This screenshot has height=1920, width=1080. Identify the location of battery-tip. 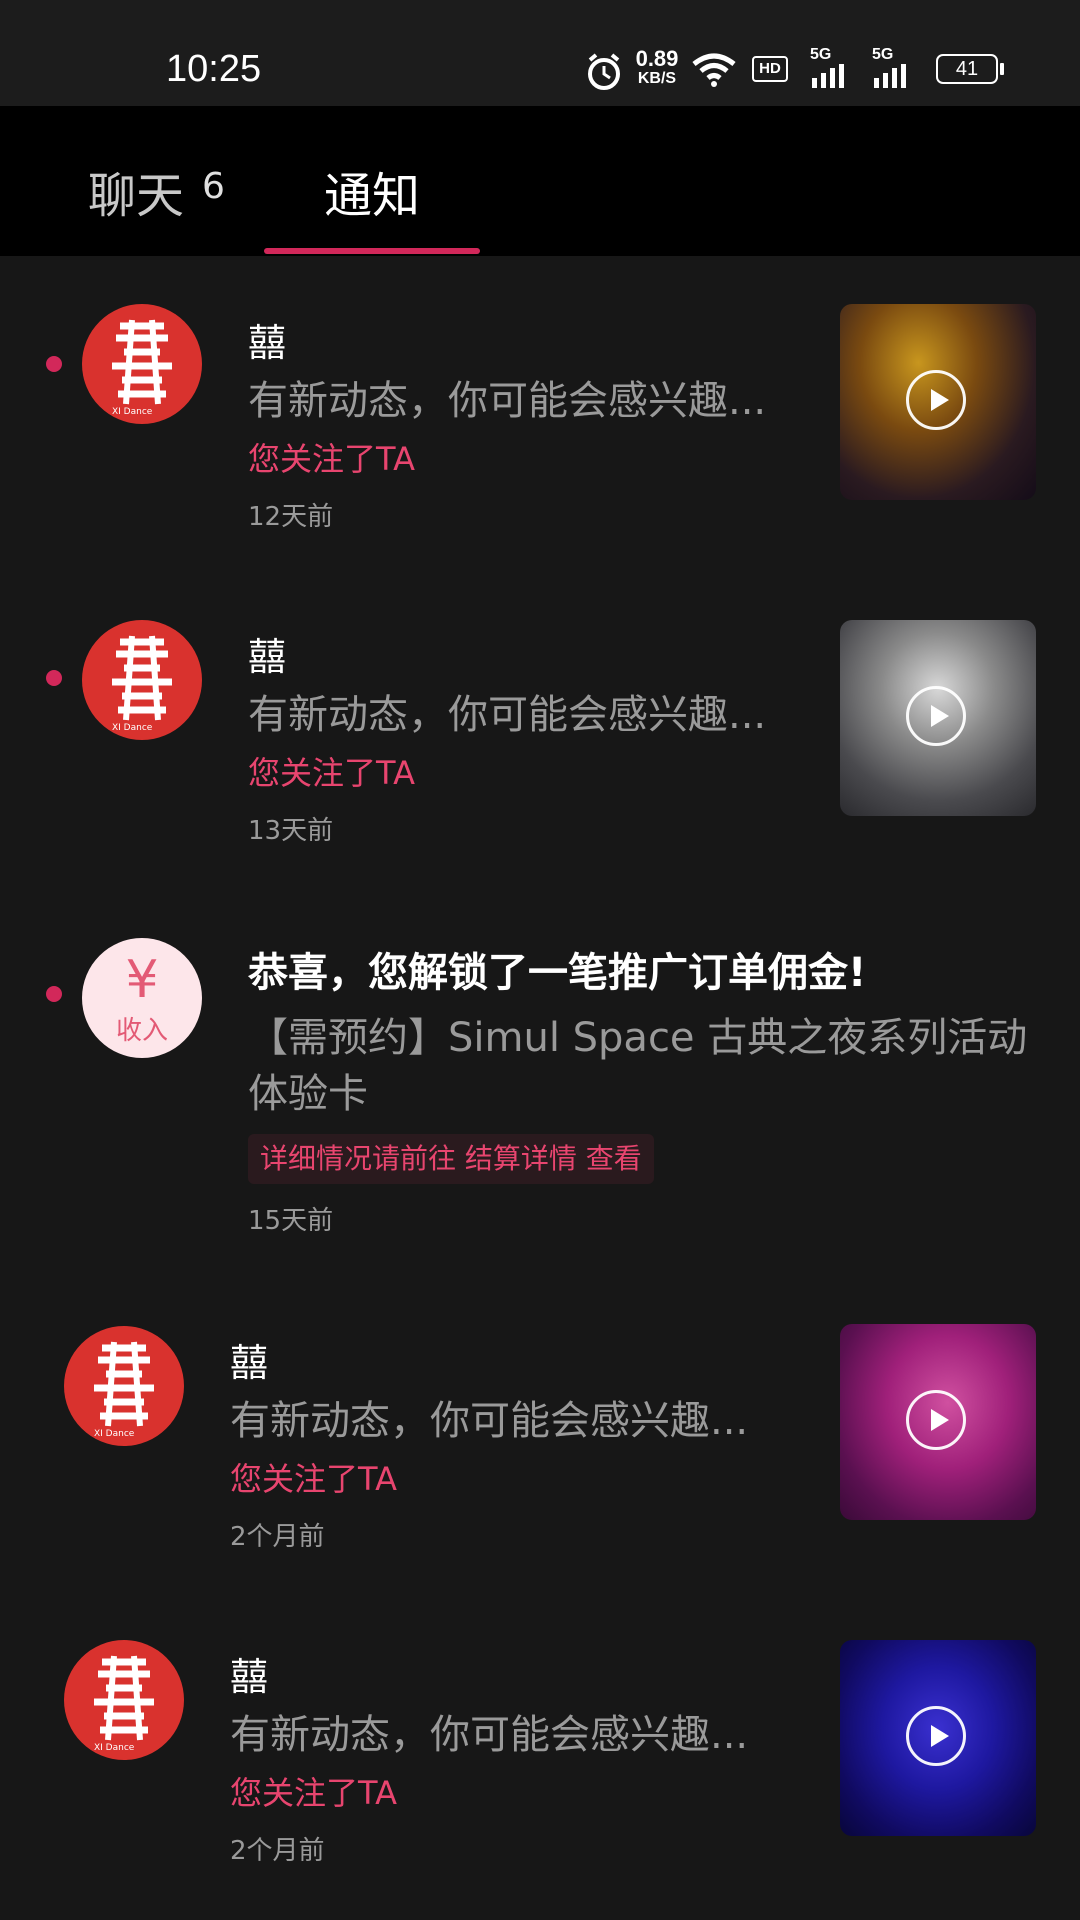
(1002, 69).